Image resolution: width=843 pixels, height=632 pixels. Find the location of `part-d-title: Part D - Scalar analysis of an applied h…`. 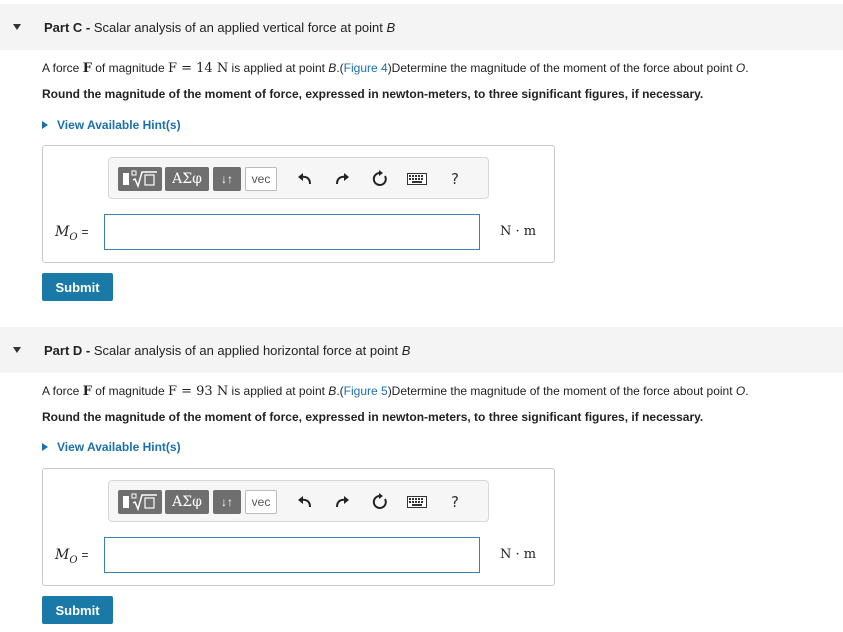

part-d-title: Part D - Scalar analysis of an applied h… is located at coordinates (227, 350).